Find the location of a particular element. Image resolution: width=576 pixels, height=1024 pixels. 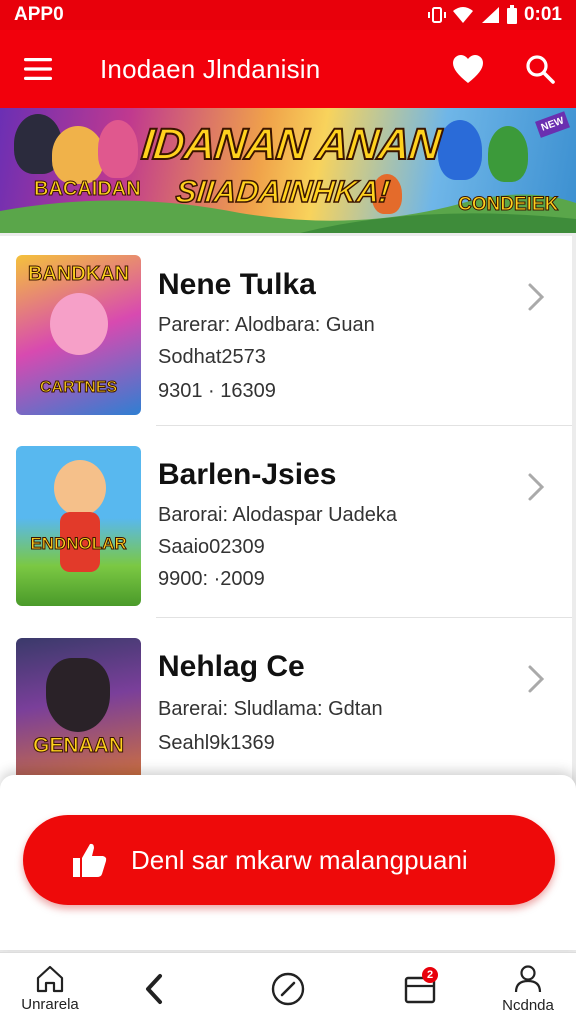

search-icon is located at coordinates (540, 69).